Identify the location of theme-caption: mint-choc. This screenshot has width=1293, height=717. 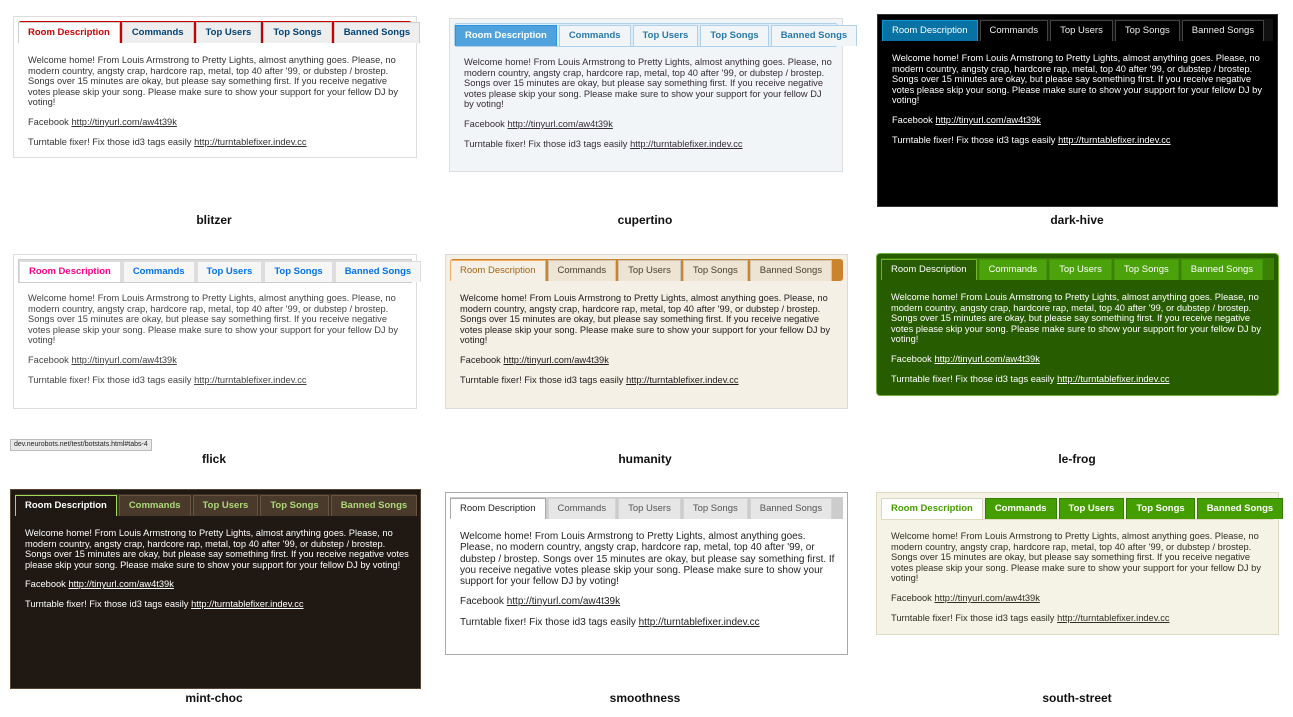
(214, 698).